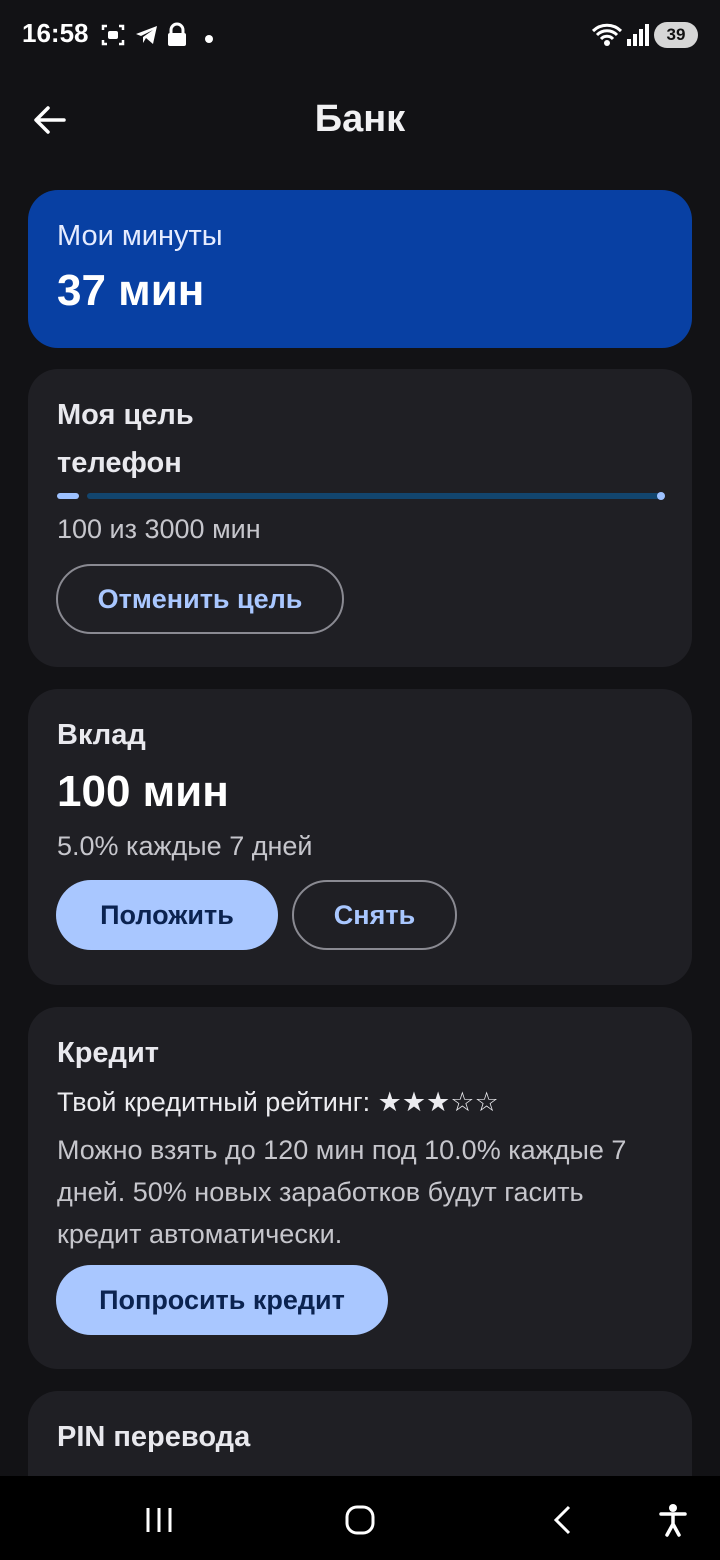 This screenshot has height=1560, width=720. What do you see at coordinates (108, 1053) in the screenshot?
I see `credit-label: Кредит` at bounding box center [108, 1053].